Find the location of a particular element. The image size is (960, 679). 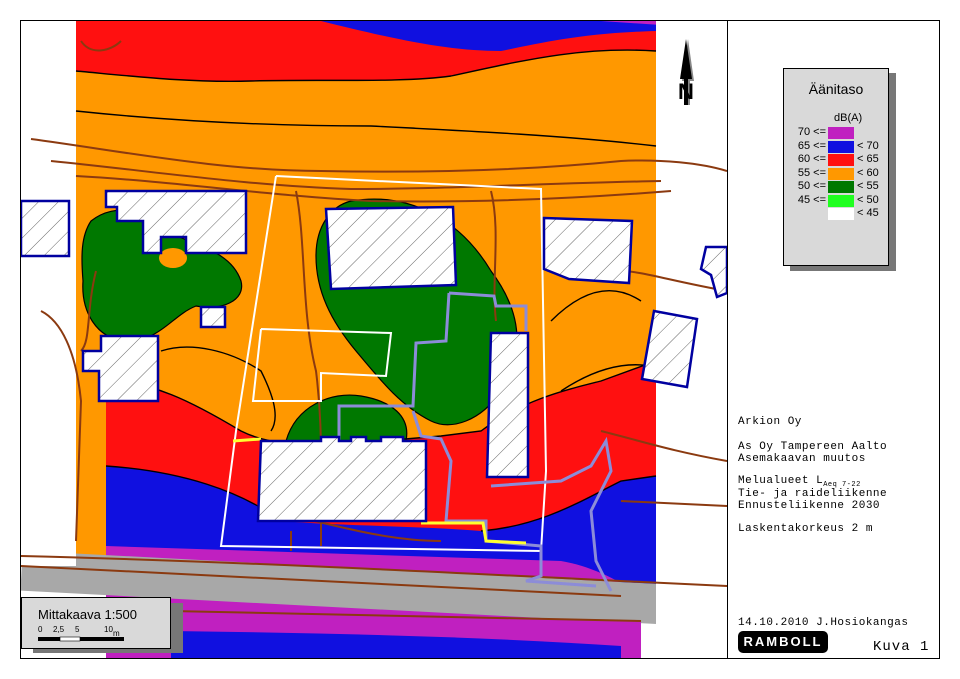

legend-row: 55 <= < 60 is located at coordinates (836, 174).